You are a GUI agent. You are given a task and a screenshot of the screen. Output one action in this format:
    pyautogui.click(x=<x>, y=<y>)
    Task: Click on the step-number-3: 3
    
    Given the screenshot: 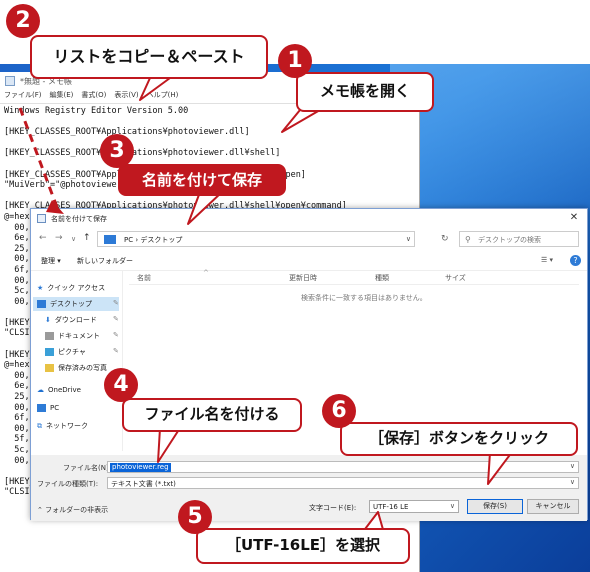 What is the action you would take?
    pyautogui.click(x=117, y=151)
    